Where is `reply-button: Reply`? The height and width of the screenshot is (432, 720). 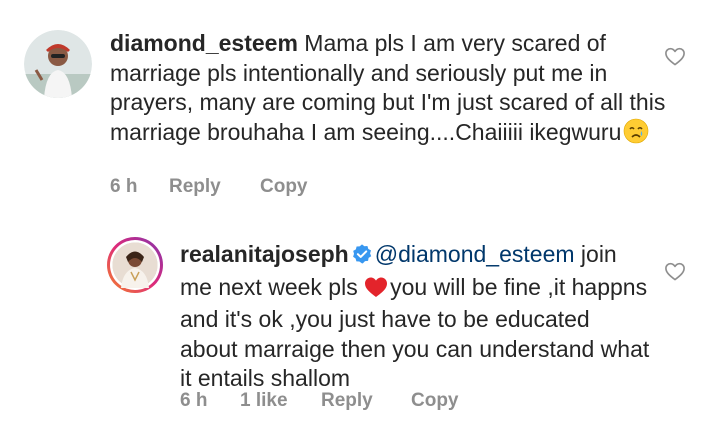 reply-button: Reply is located at coordinates (195, 187).